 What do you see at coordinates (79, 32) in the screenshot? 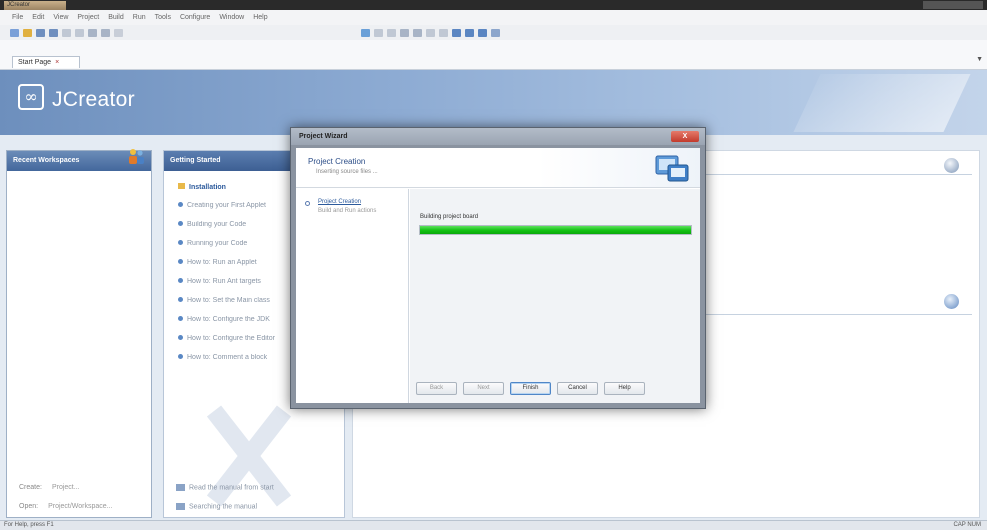
I see `copy-icon` at bounding box center [79, 32].